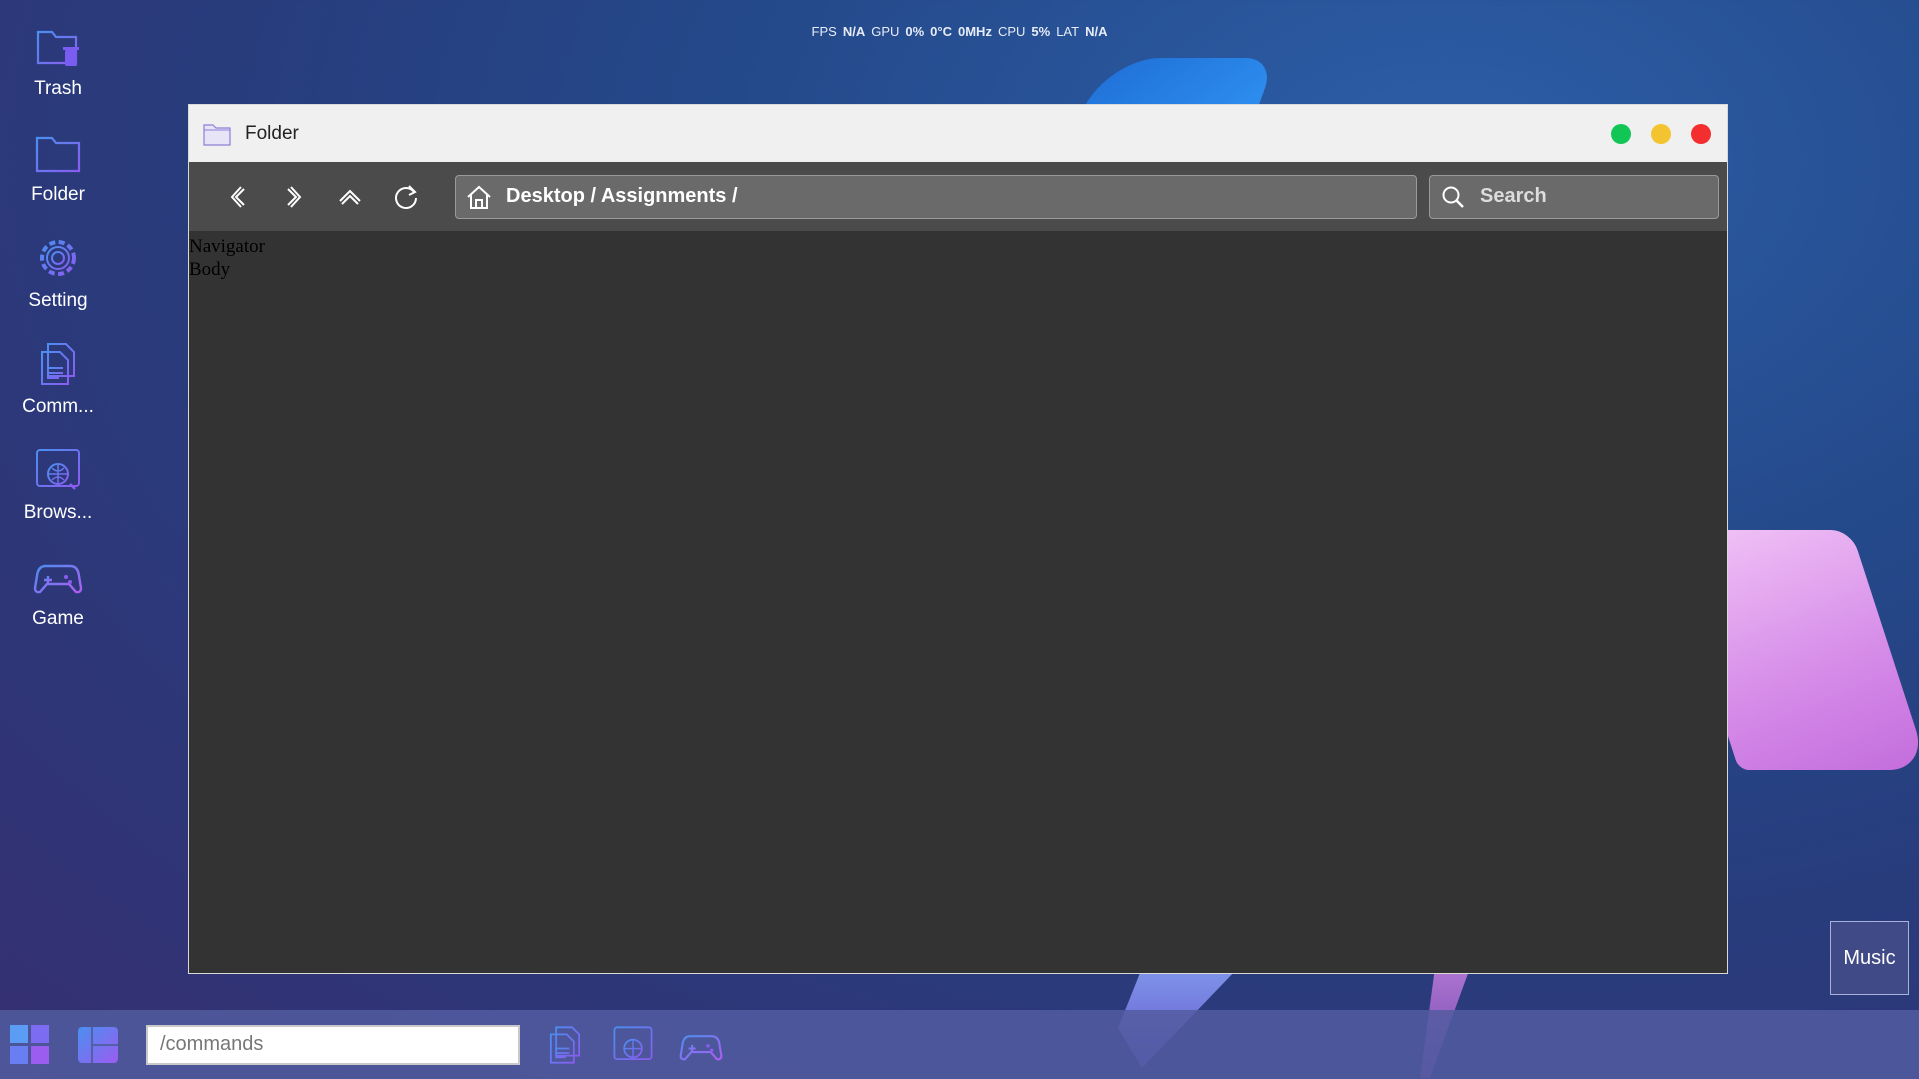  I want to click on lat-value: N/A, so click(1096, 31).